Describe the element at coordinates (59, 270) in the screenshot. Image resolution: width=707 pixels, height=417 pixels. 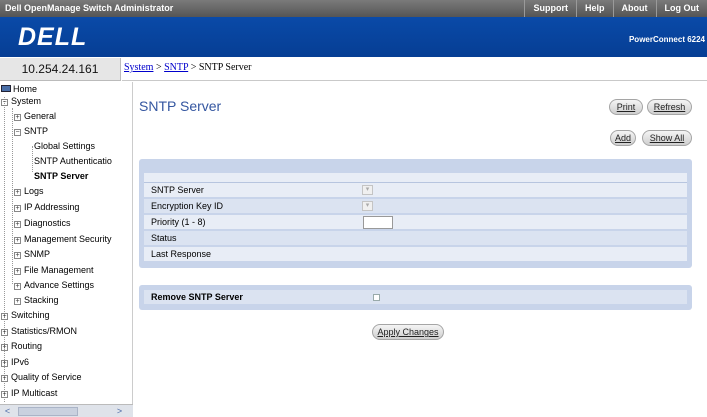
I see `tree-label: File Management` at that location.